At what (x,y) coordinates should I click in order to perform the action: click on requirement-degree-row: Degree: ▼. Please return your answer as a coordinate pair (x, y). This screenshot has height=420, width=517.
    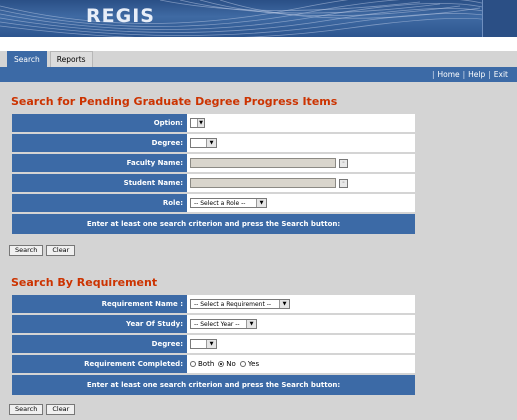
    Looking at the image, I should click on (213, 344).